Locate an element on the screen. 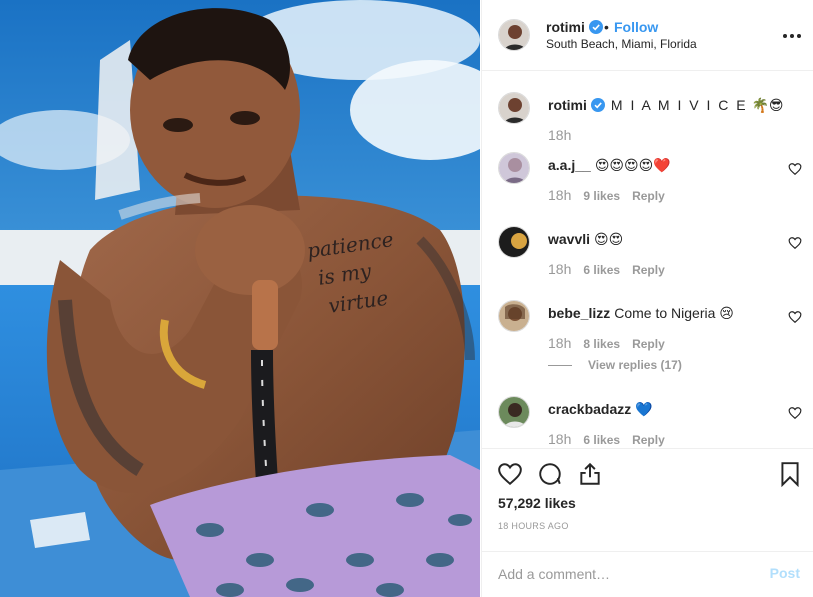 The height and width of the screenshot is (597, 813). comment-icon is located at coordinates (550, 474).